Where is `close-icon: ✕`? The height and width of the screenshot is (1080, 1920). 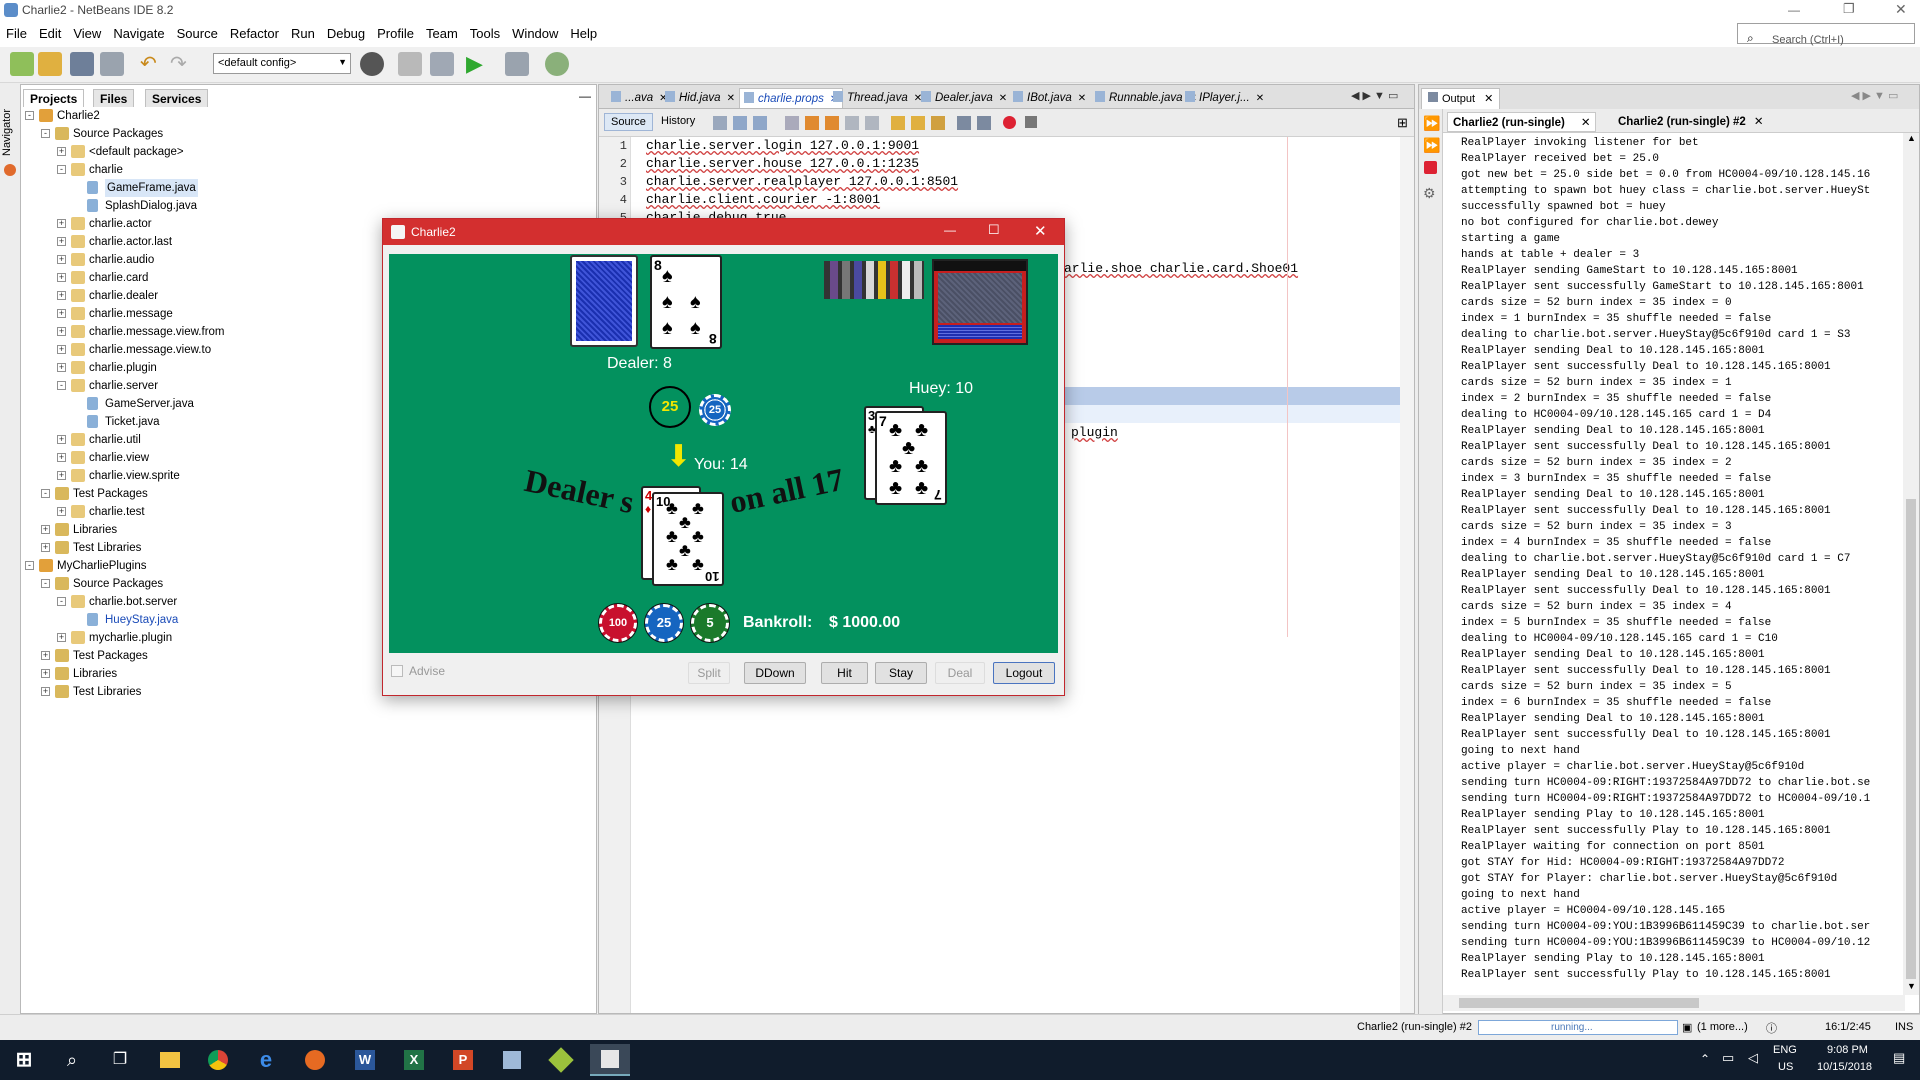
close-icon: ✕ is located at coordinates (1901, 9).